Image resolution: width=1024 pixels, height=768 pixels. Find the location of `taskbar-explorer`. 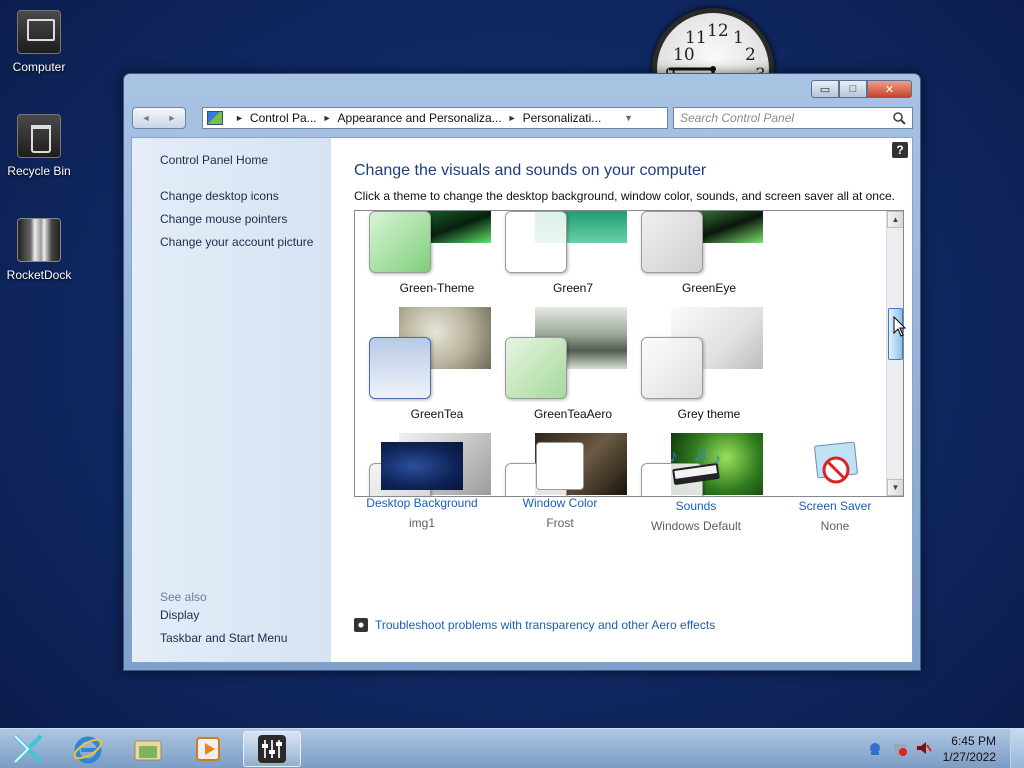

taskbar-explorer is located at coordinates (148, 749).